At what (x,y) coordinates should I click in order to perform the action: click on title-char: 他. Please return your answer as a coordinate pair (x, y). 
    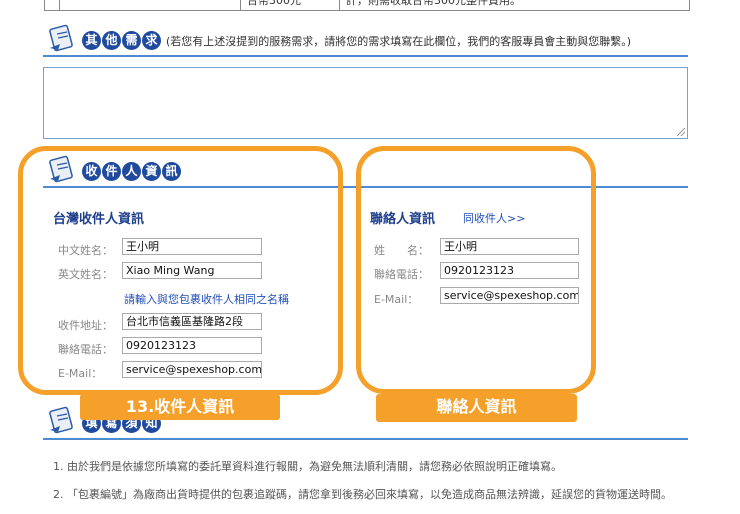
    Looking at the image, I should click on (111, 40).